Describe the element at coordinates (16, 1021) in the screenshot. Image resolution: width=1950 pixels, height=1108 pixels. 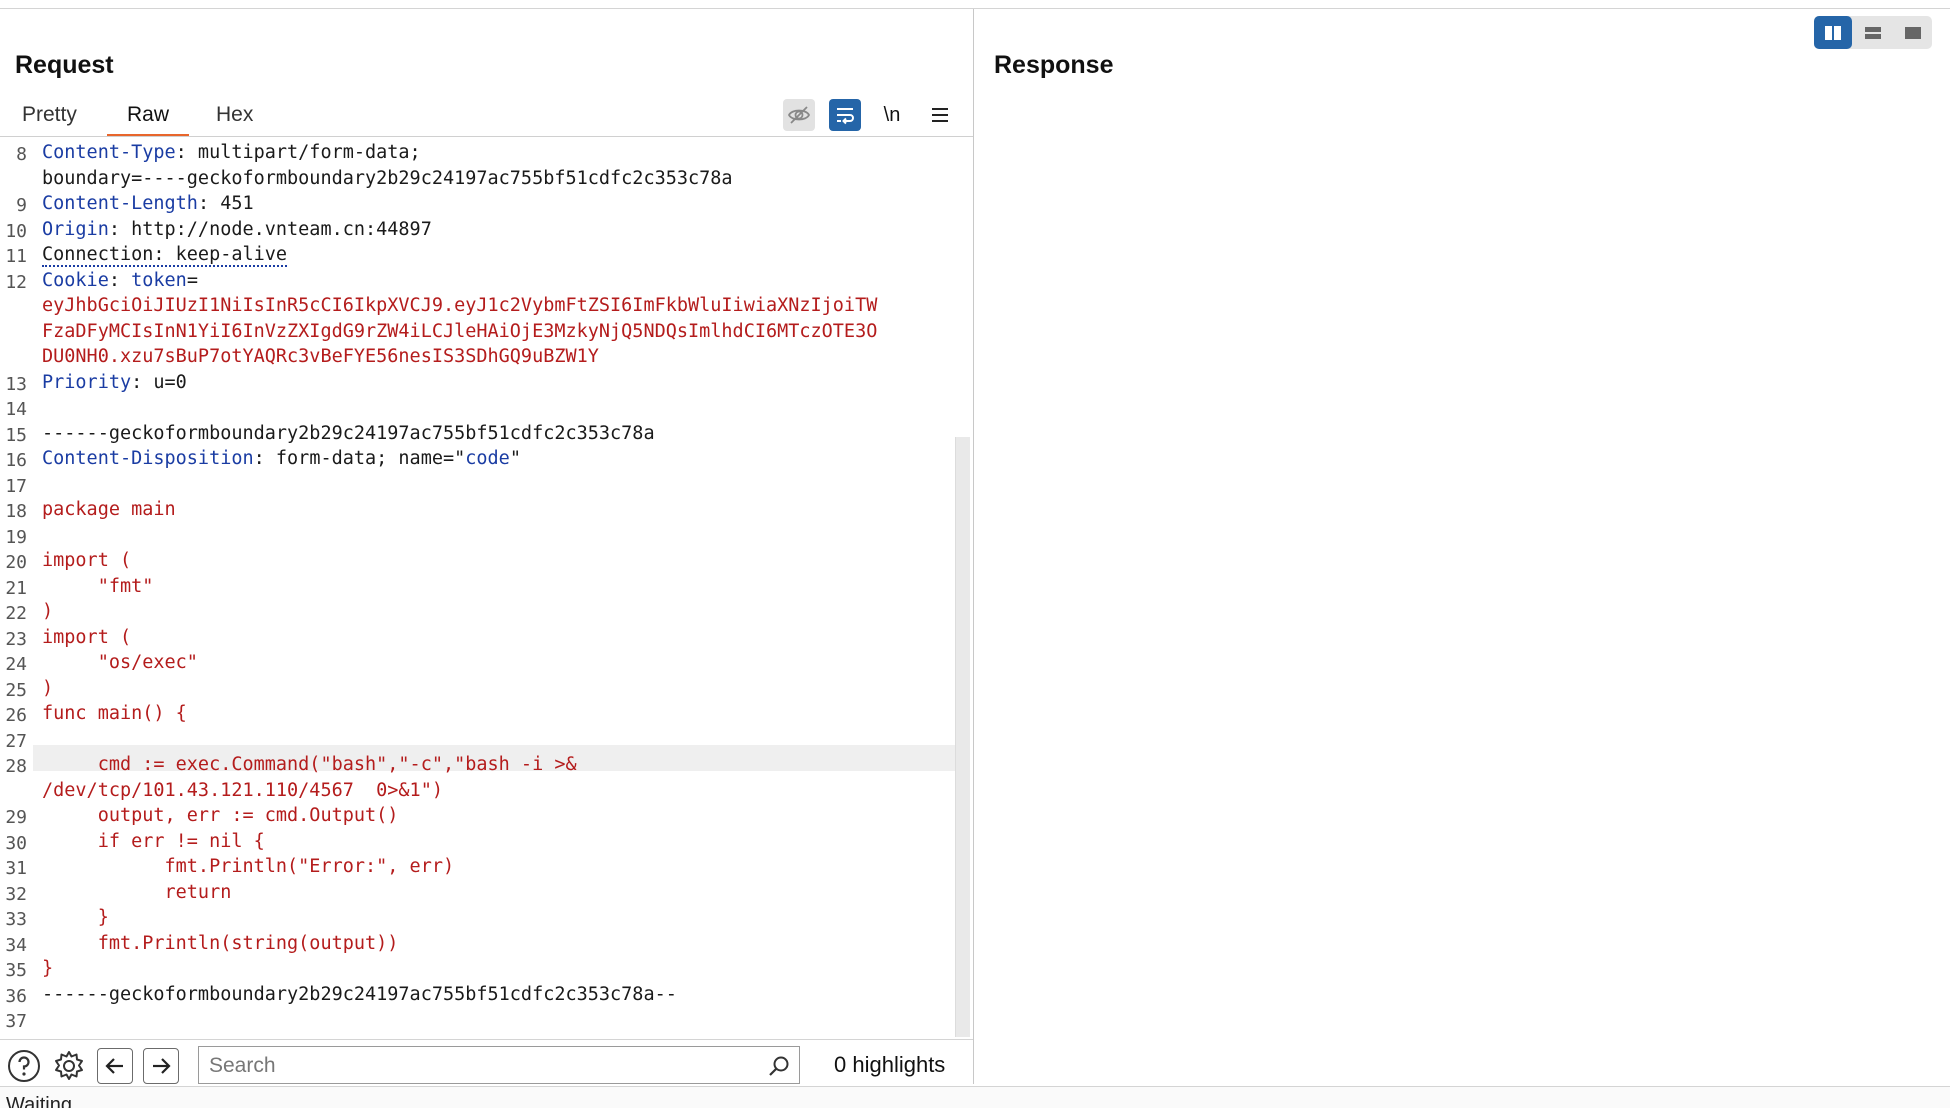
I see `line-number: 37` at that location.